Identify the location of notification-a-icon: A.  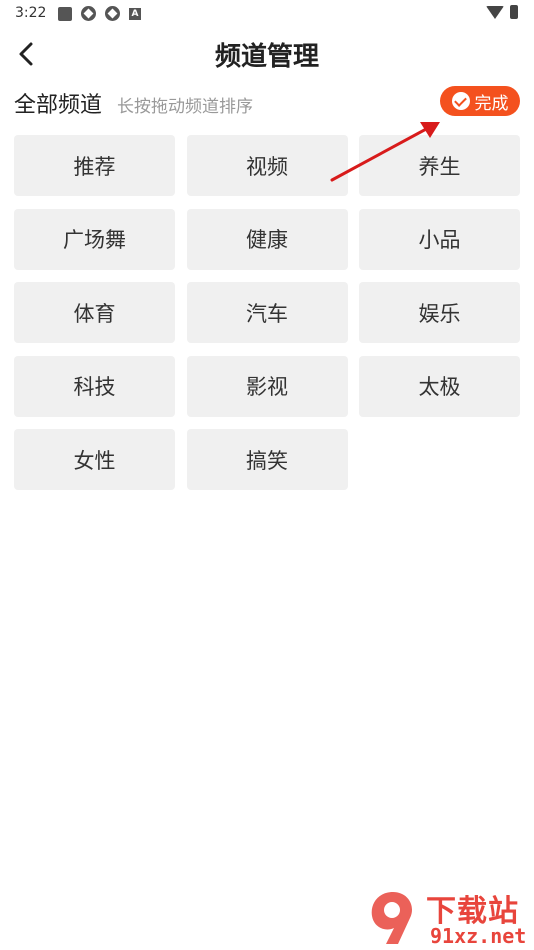
(135, 13).